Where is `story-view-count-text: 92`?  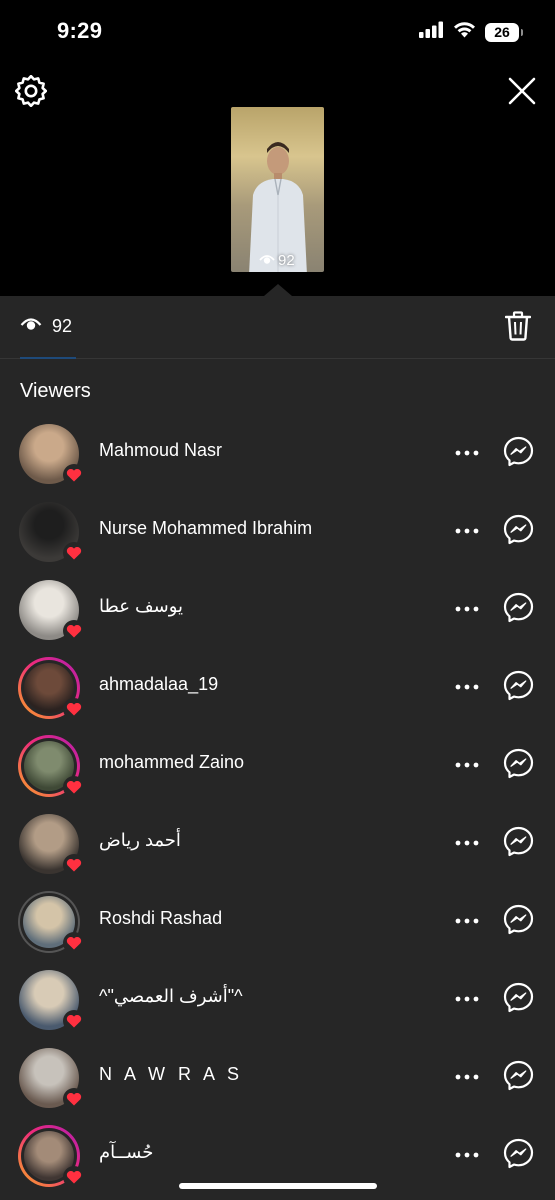 story-view-count-text: 92 is located at coordinates (286, 260).